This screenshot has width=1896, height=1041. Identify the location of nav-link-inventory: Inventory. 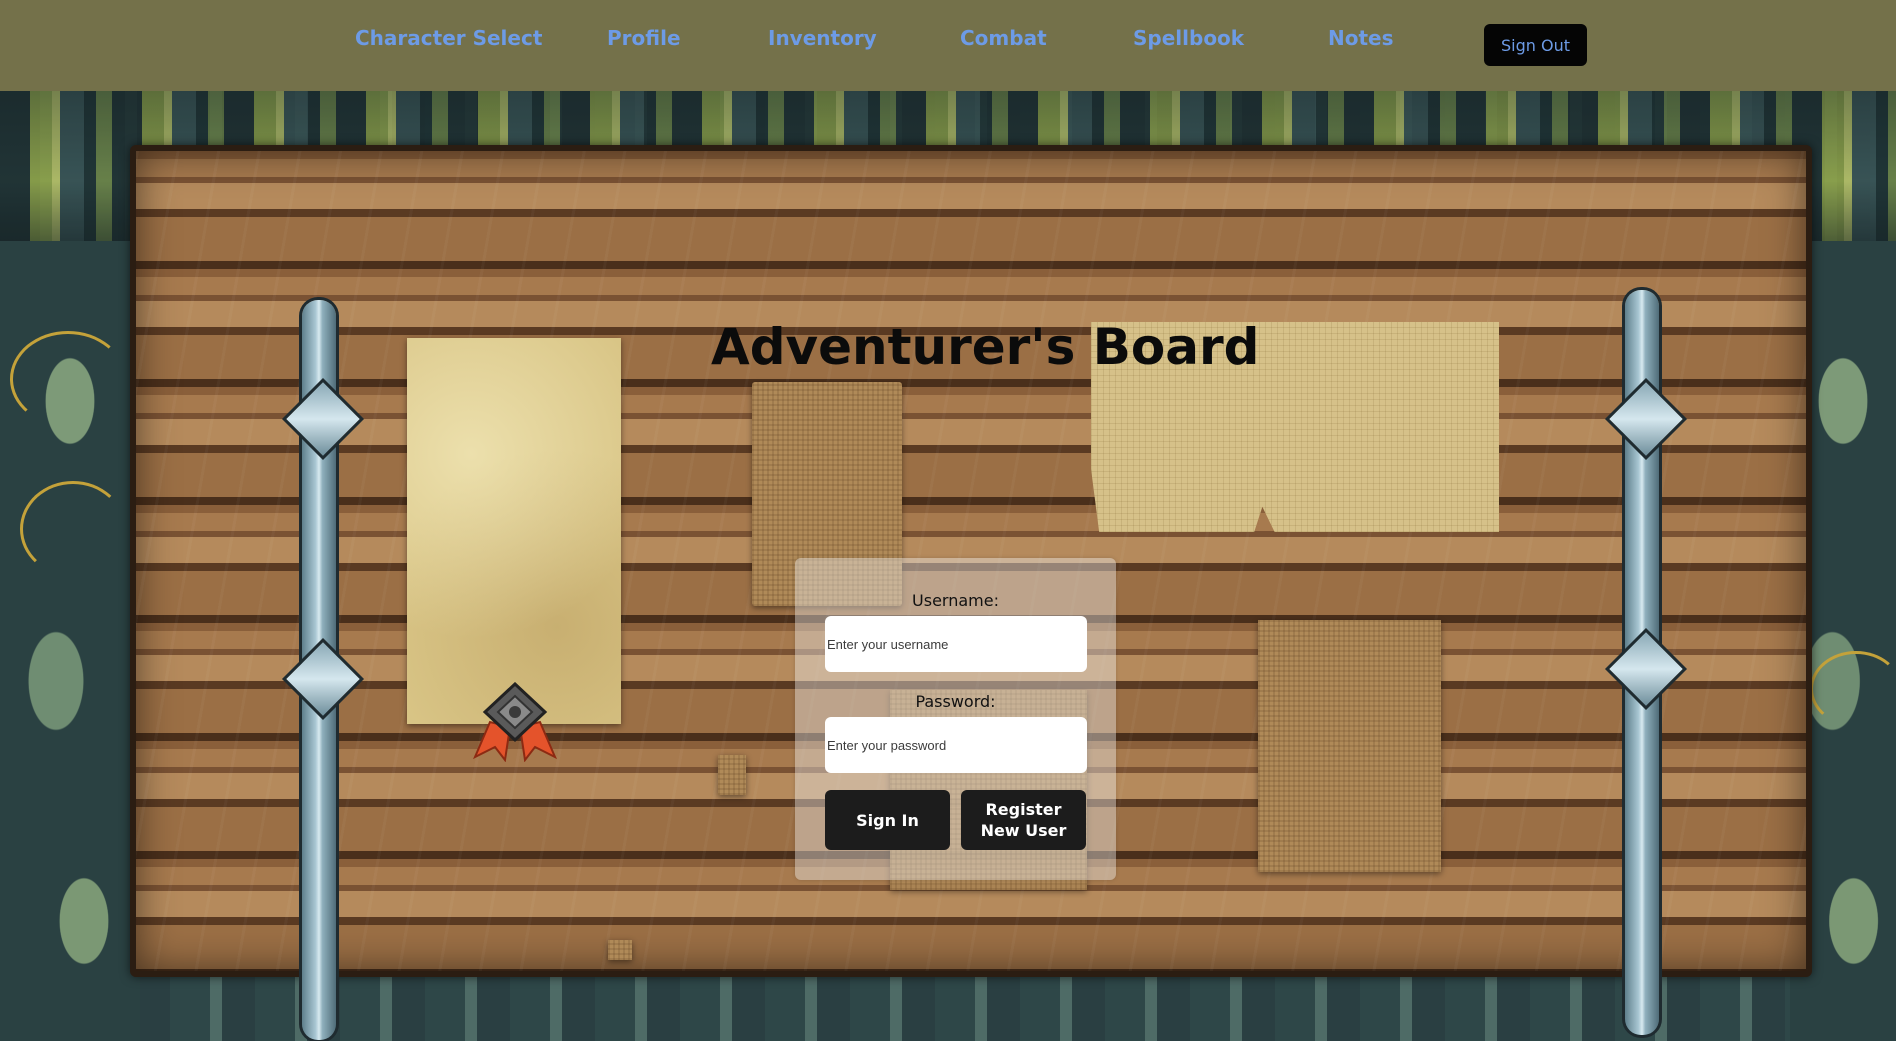
(822, 38).